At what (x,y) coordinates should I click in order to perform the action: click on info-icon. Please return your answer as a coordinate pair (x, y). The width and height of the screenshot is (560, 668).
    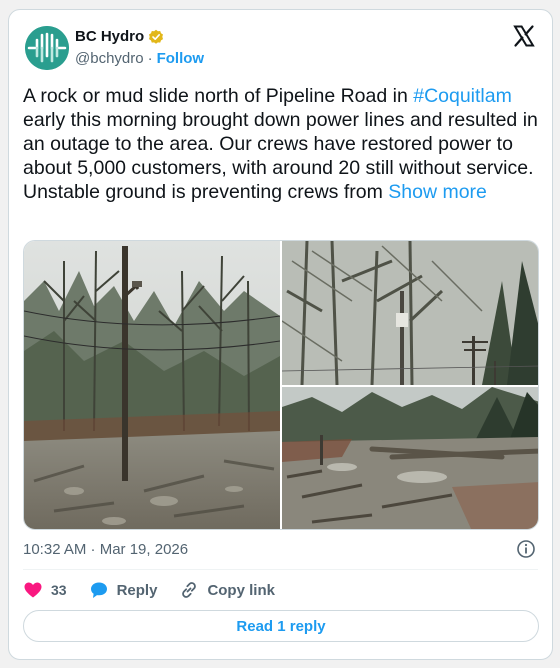
    Looking at the image, I should click on (526, 549).